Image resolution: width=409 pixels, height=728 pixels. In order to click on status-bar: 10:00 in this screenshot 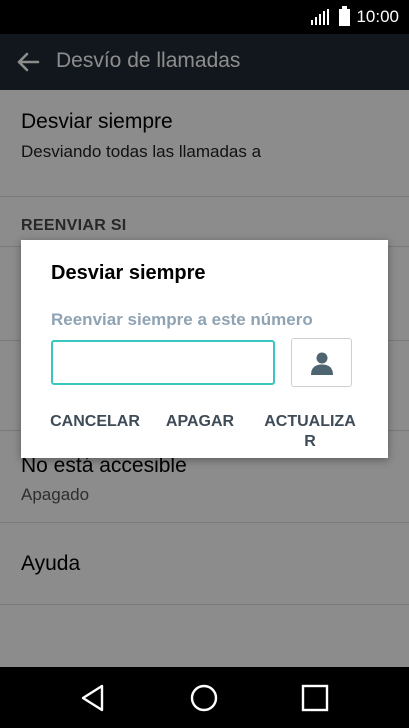, I will do `click(204, 17)`.